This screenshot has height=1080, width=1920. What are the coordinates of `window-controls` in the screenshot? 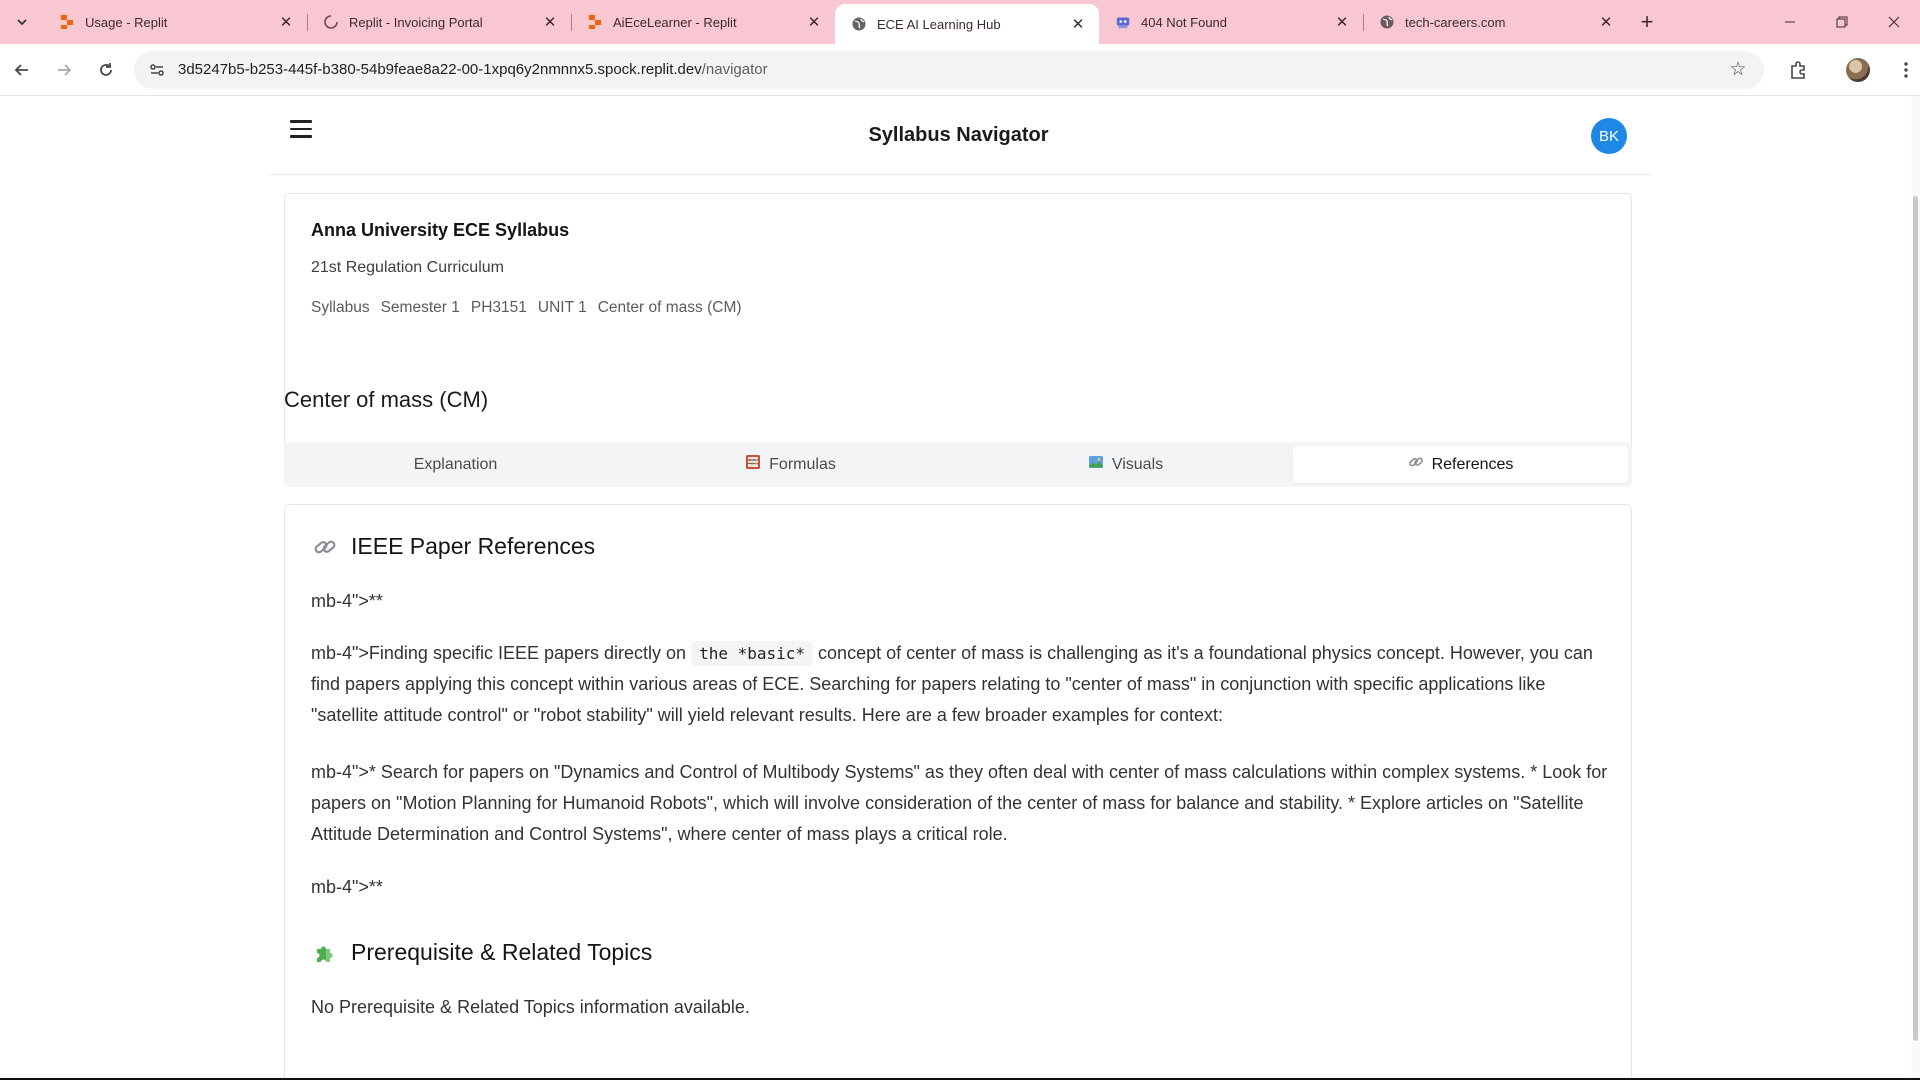 It's located at (1842, 22).